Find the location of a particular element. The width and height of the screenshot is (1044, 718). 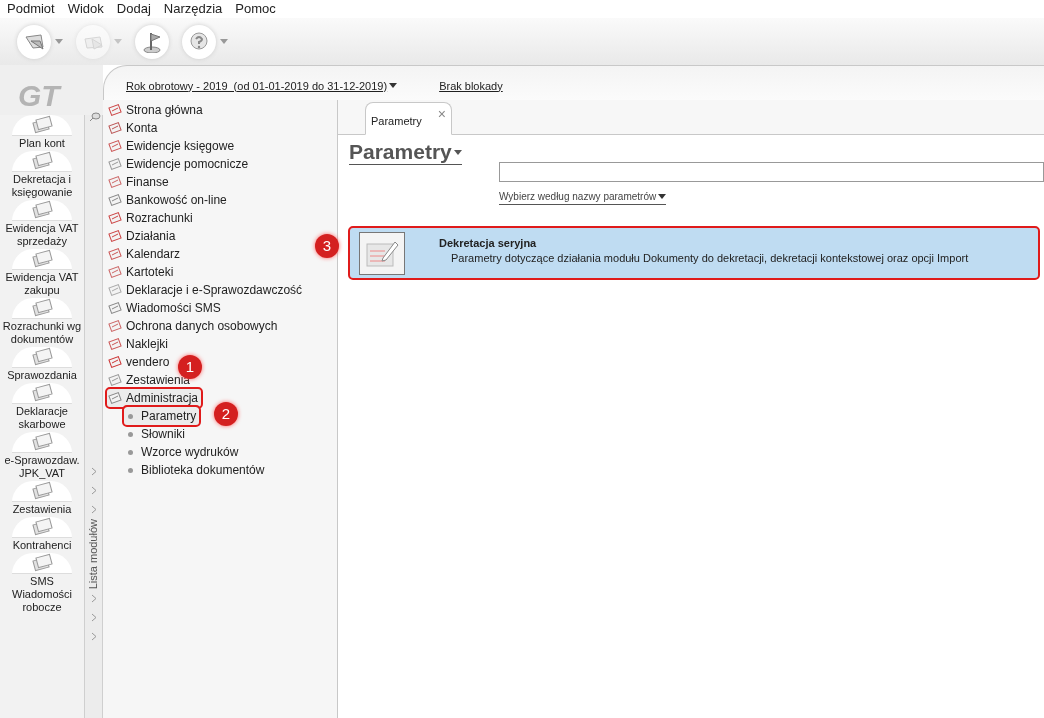

tree-item: Wzorce wydruków is located at coordinates (183, 452).